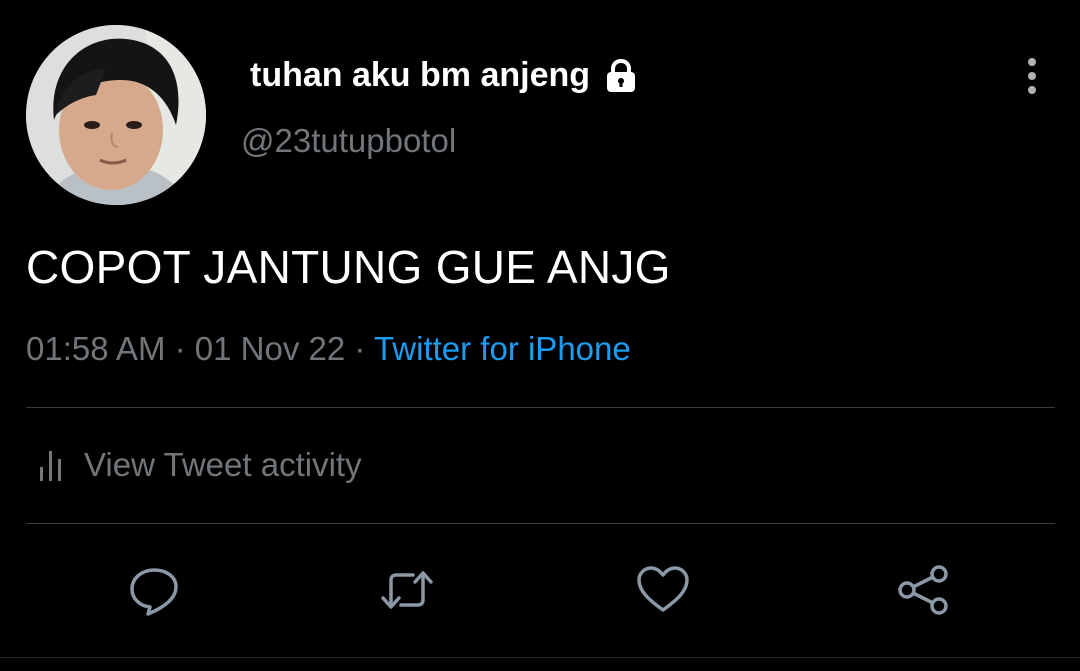 This screenshot has height=671, width=1080. What do you see at coordinates (223, 464) in the screenshot?
I see `view-tweet-activity-label: View Tweet activity` at bounding box center [223, 464].